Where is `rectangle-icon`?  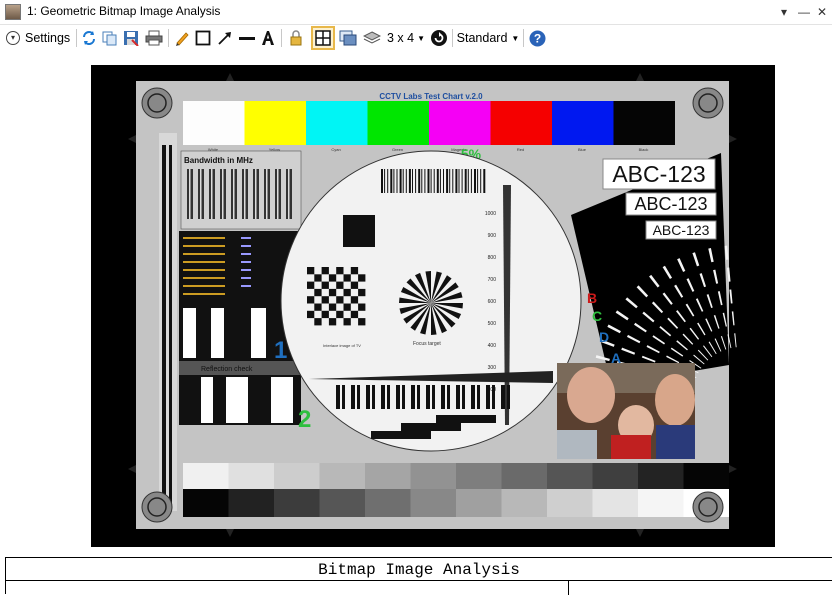
rectangle-icon is located at coordinates (203, 38).